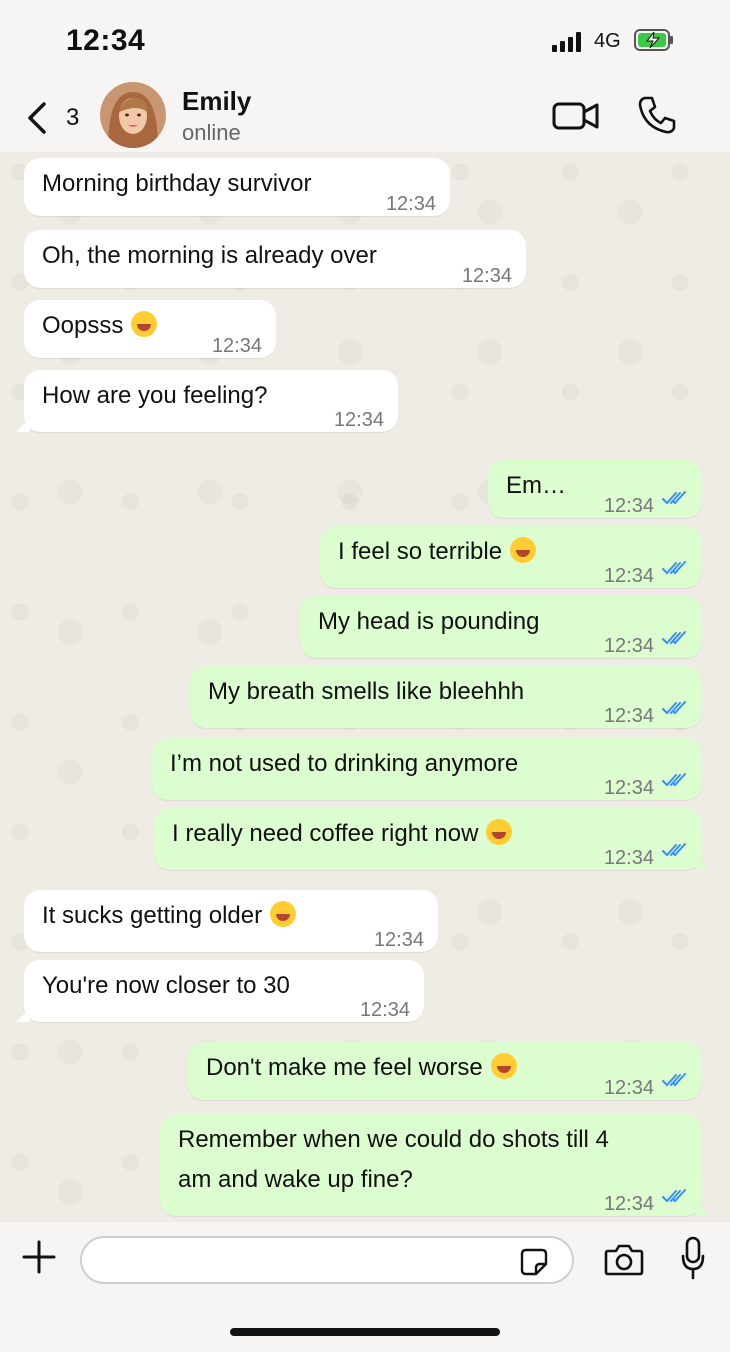 This screenshot has width=730, height=1352. I want to click on outgoing-message: I really need coffee right now 12:34, so click(432, 839).